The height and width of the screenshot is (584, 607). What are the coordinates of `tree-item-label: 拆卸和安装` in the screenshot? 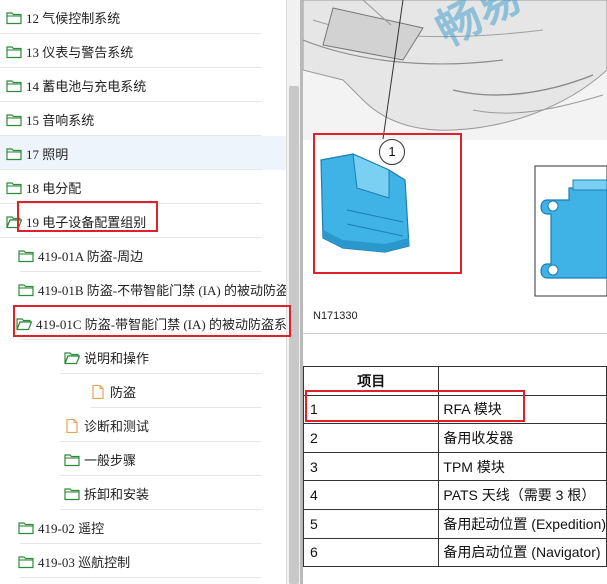 It's located at (117, 494).